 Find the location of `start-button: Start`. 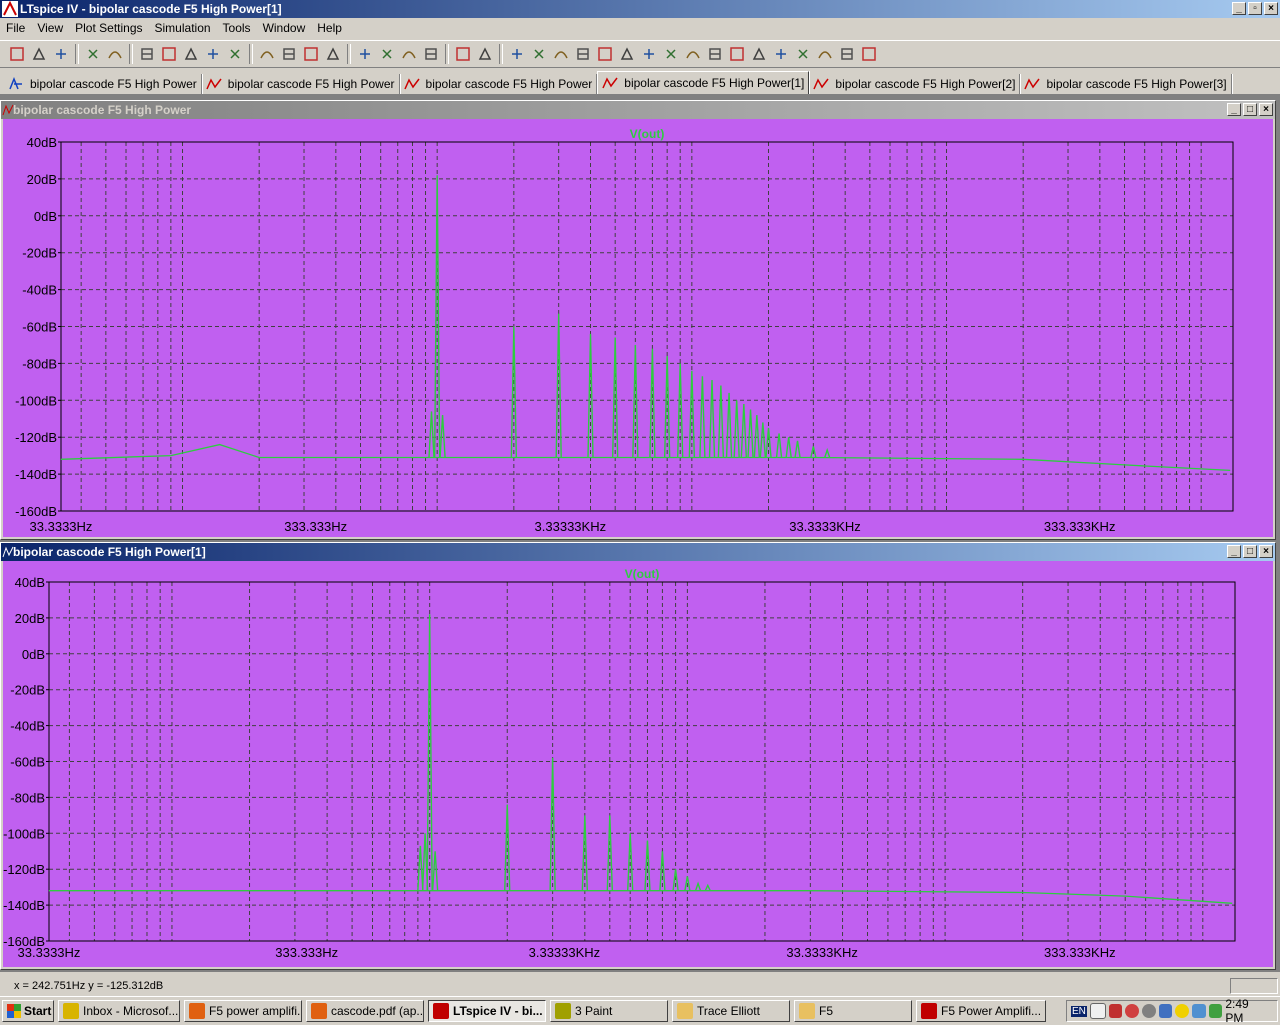

start-button: Start is located at coordinates (28, 1010).